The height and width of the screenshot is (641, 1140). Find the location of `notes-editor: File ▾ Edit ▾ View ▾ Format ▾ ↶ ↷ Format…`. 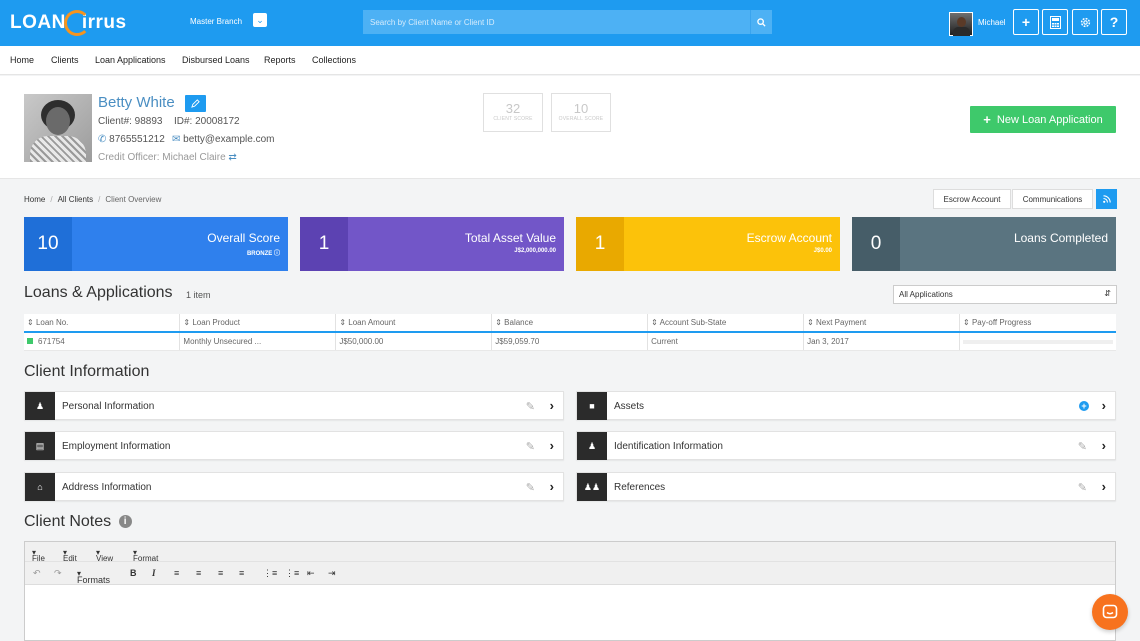

notes-editor: File ▾ Edit ▾ View ▾ Format ▾ ↶ ↷ Format… is located at coordinates (570, 591).